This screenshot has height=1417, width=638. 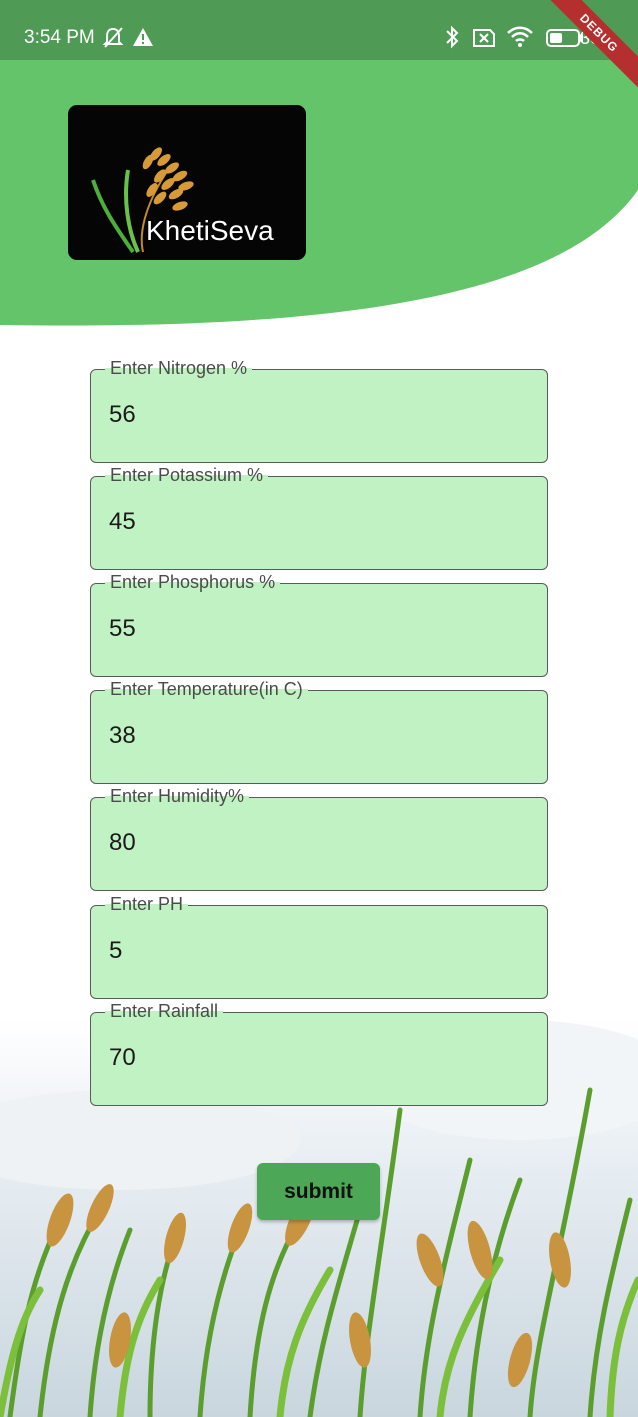 I want to click on field-label: Enter Rainfall, so click(x=164, y=1011).